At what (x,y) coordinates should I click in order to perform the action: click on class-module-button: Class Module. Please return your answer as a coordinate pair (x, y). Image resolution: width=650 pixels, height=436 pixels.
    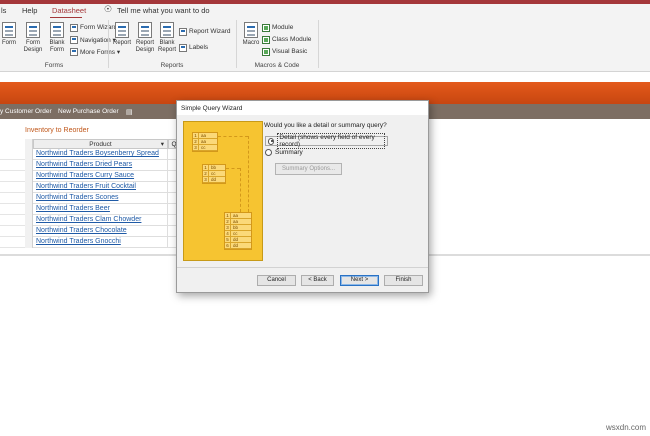
    Looking at the image, I should click on (286, 39).